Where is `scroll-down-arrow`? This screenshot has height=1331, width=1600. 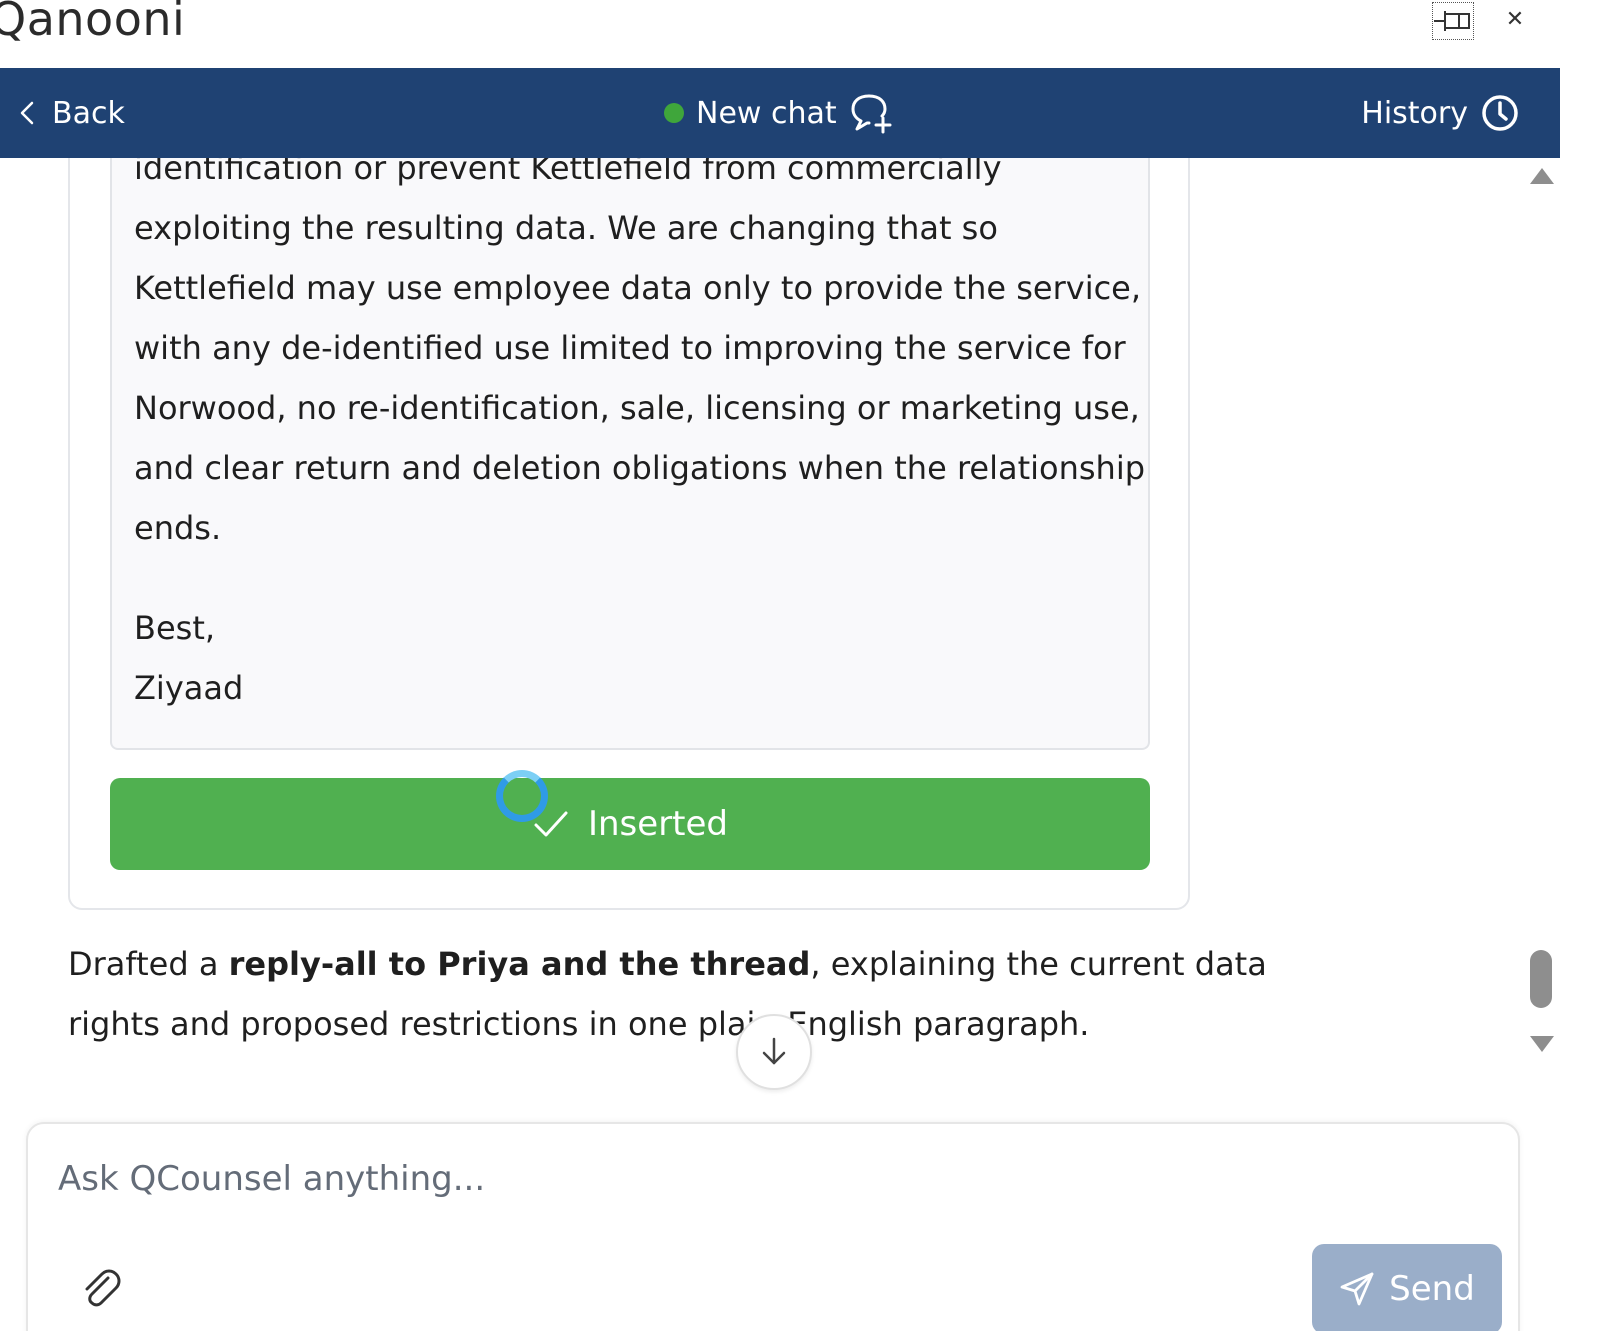 scroll-down-arrow is located at coordinates (1542, 1044).